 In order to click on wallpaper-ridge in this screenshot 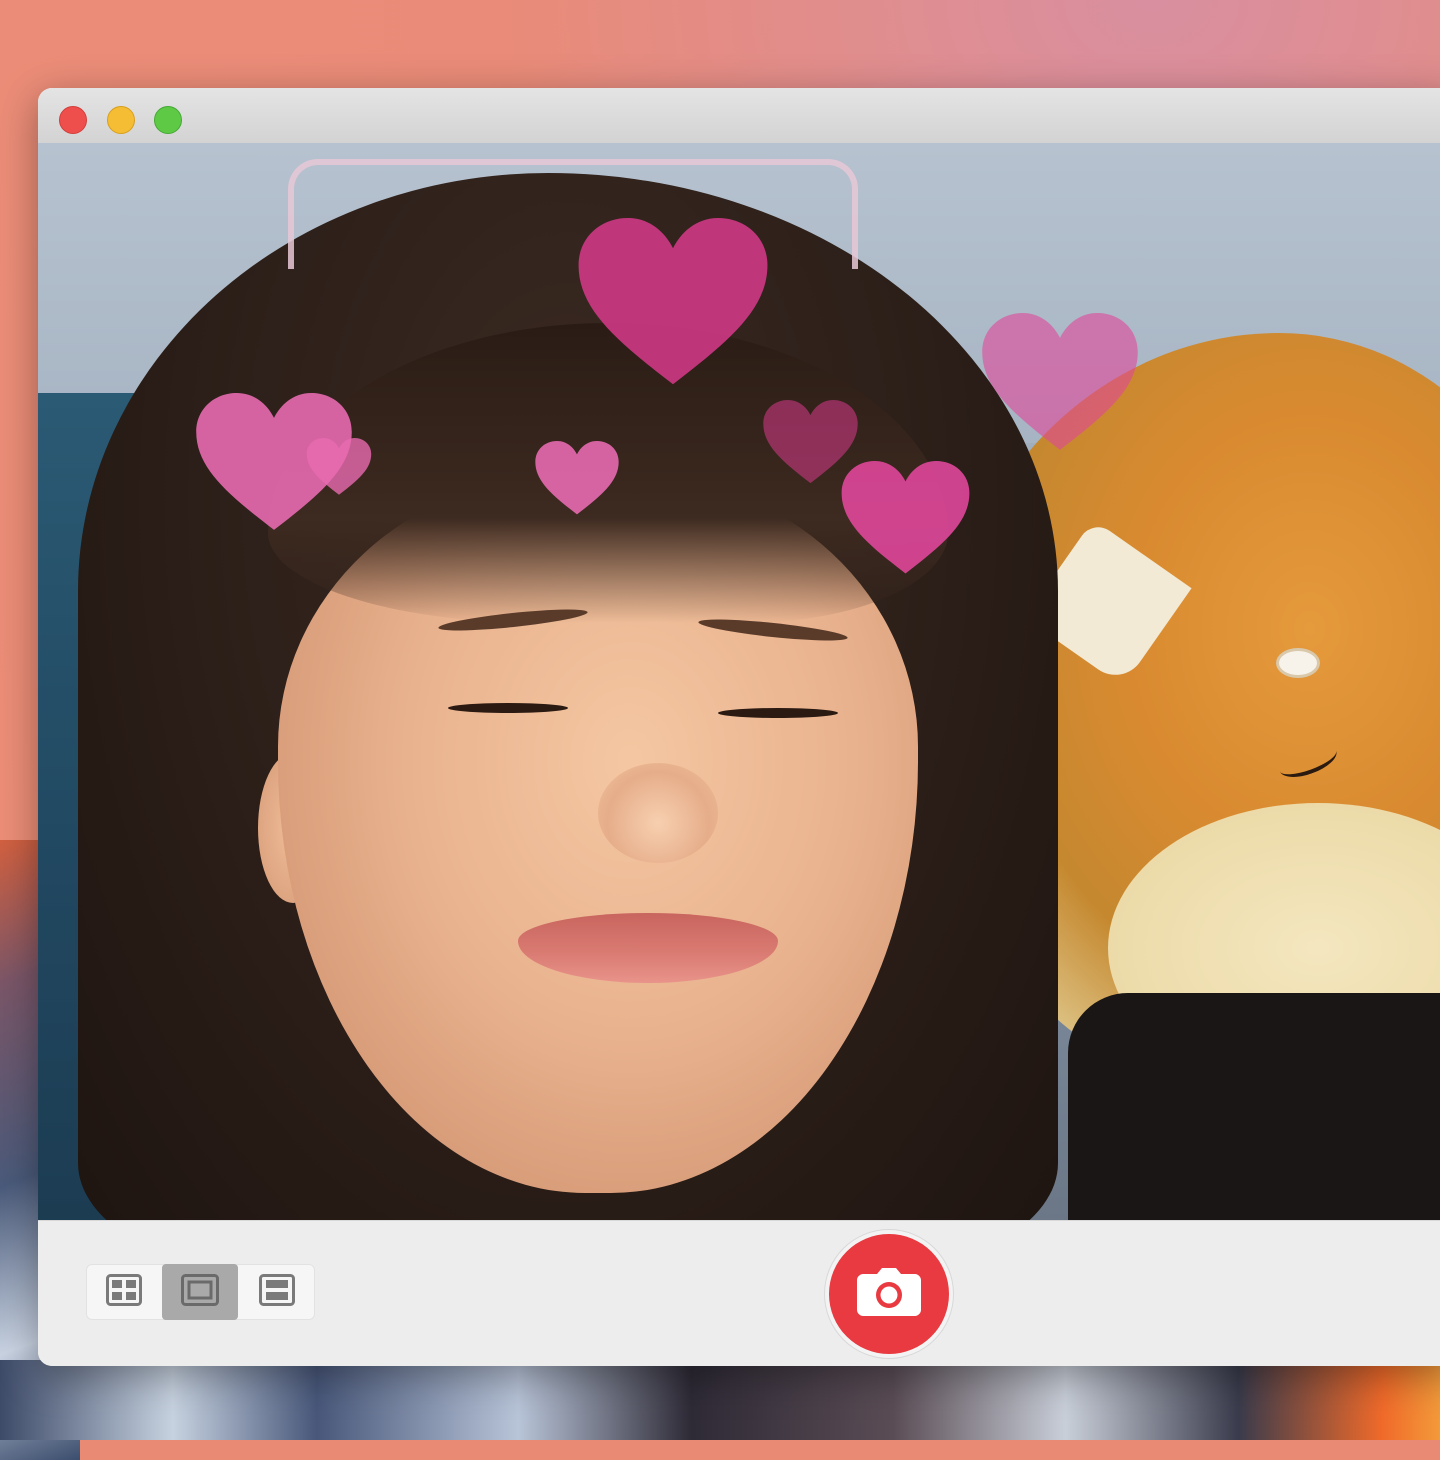, I will do `click(720, 1400)`.